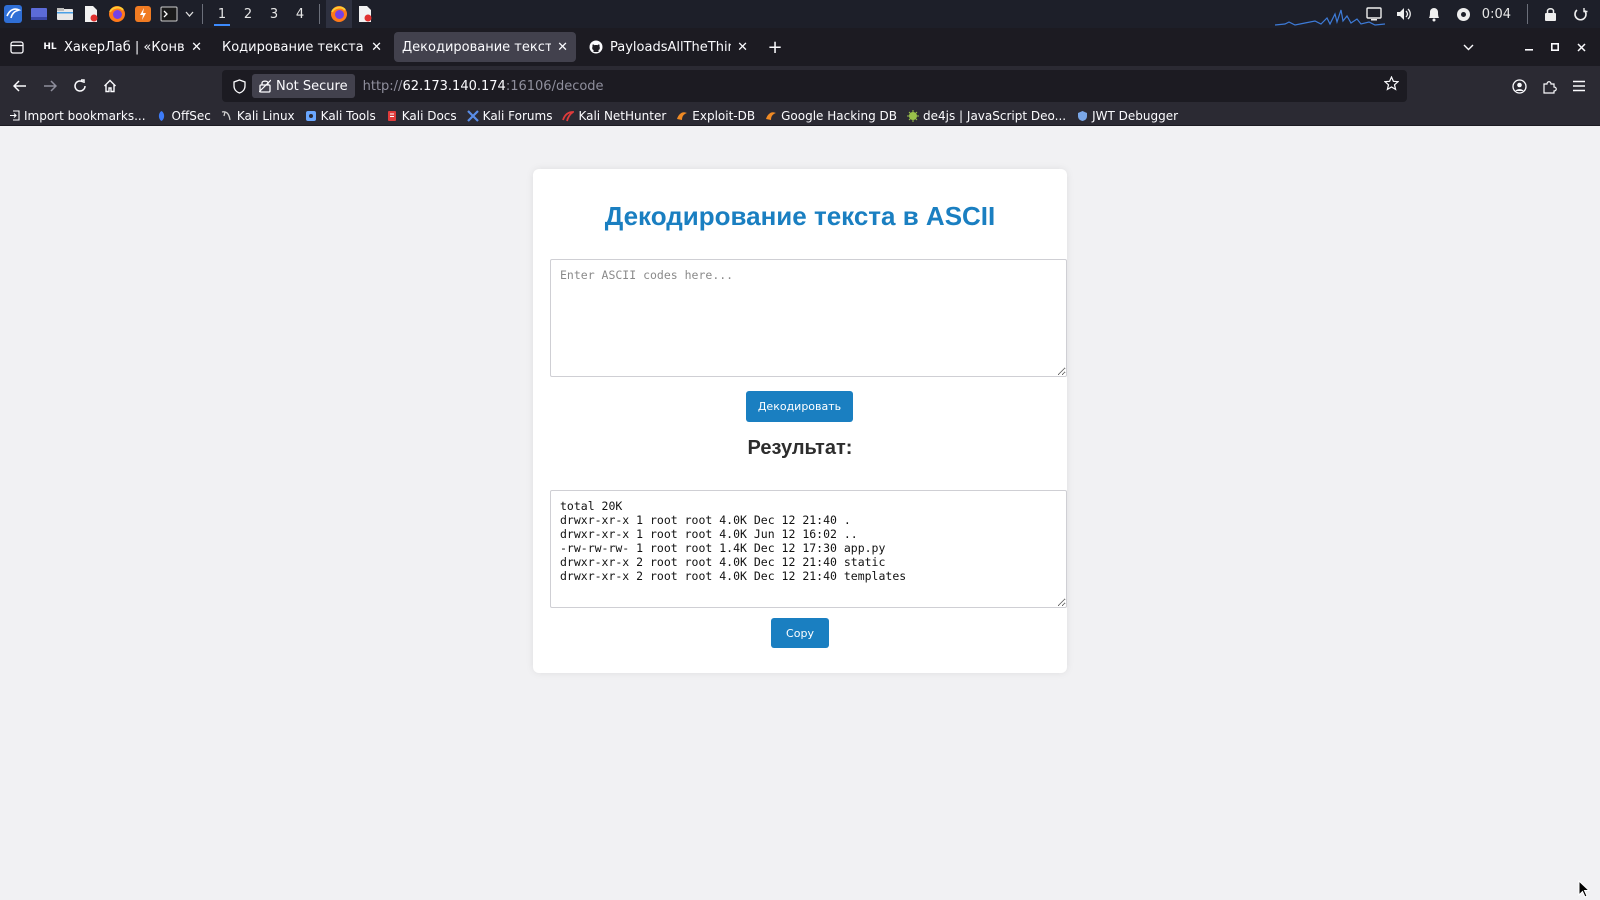 Image resolution: width=1600 pixels, height=900 pixels. Describe the element at coordinates (1499, 14) in the screenshot. I see `clock: 0:04` at that location.